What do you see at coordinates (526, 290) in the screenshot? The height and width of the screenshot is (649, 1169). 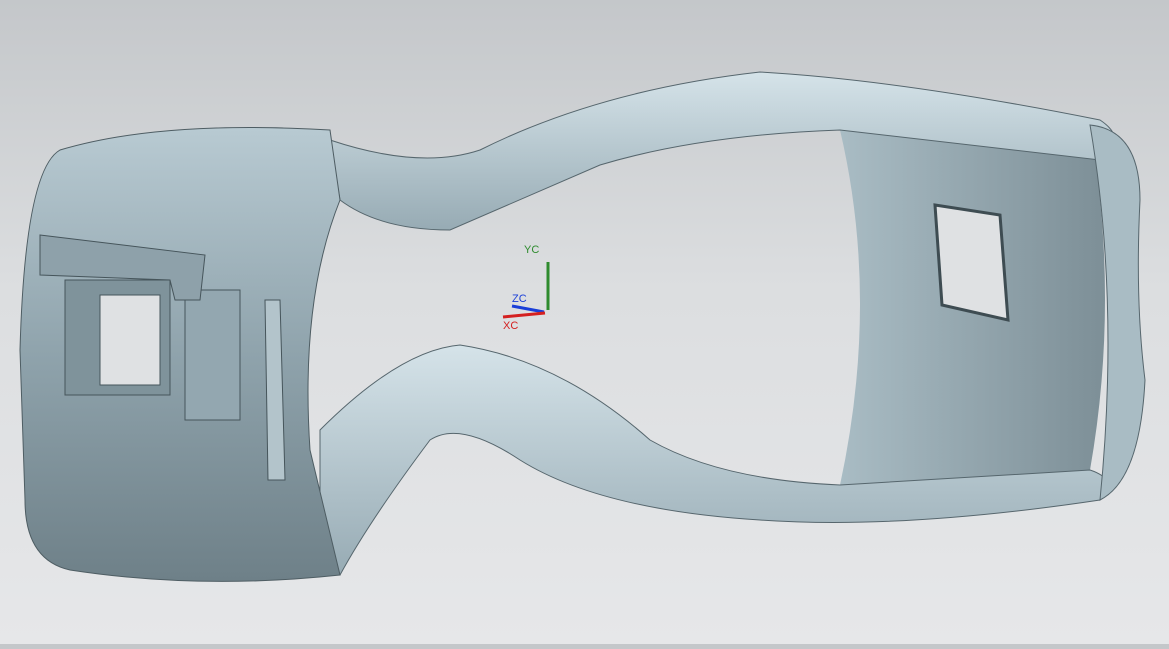 I see `wcs-triad` at bounding box center [526, 290].